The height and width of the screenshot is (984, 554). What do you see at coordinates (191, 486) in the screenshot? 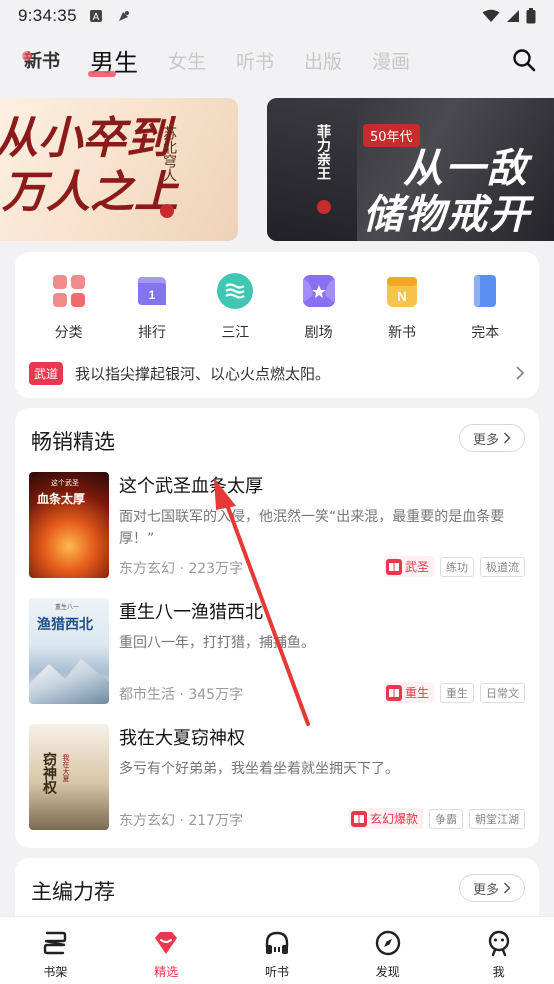
I see `book-title: 这个武圣血条太厚` at bounding box center [191, 486].